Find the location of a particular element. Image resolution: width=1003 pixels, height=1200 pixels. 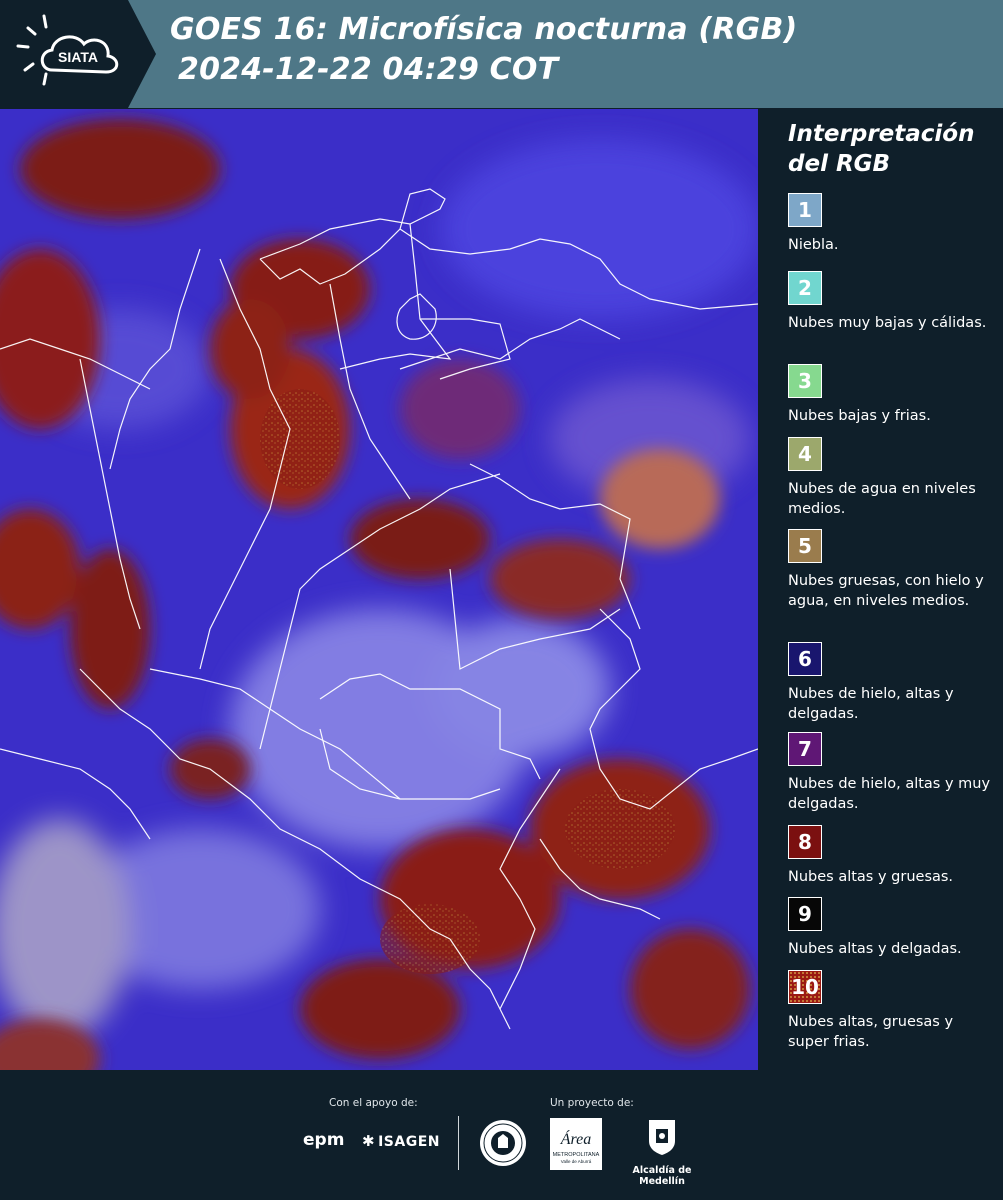

area-logo-text: Área is located at coordinates (576, 1138).